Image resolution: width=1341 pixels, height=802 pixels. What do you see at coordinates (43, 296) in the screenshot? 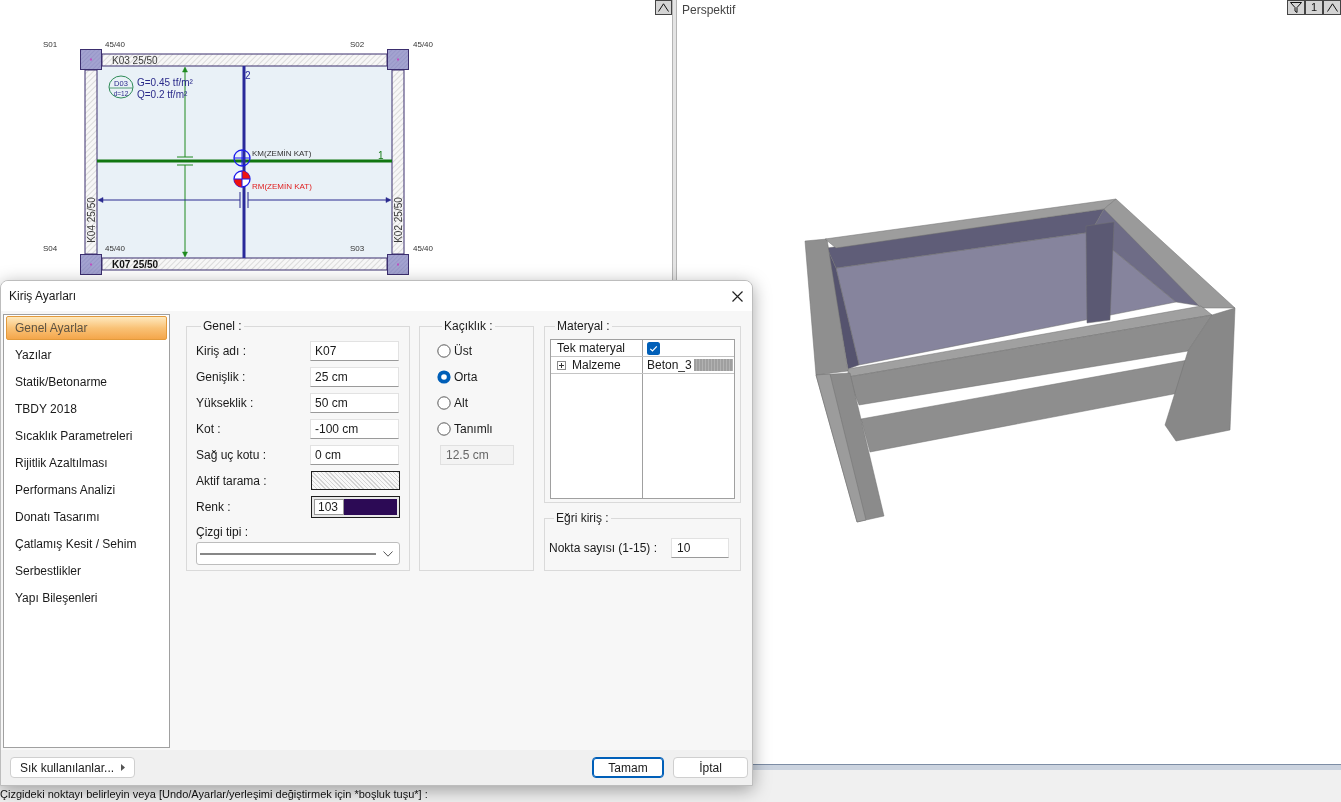
I see `dialog-title: Kiriş Ayarları` at bounding box center [43, 296].